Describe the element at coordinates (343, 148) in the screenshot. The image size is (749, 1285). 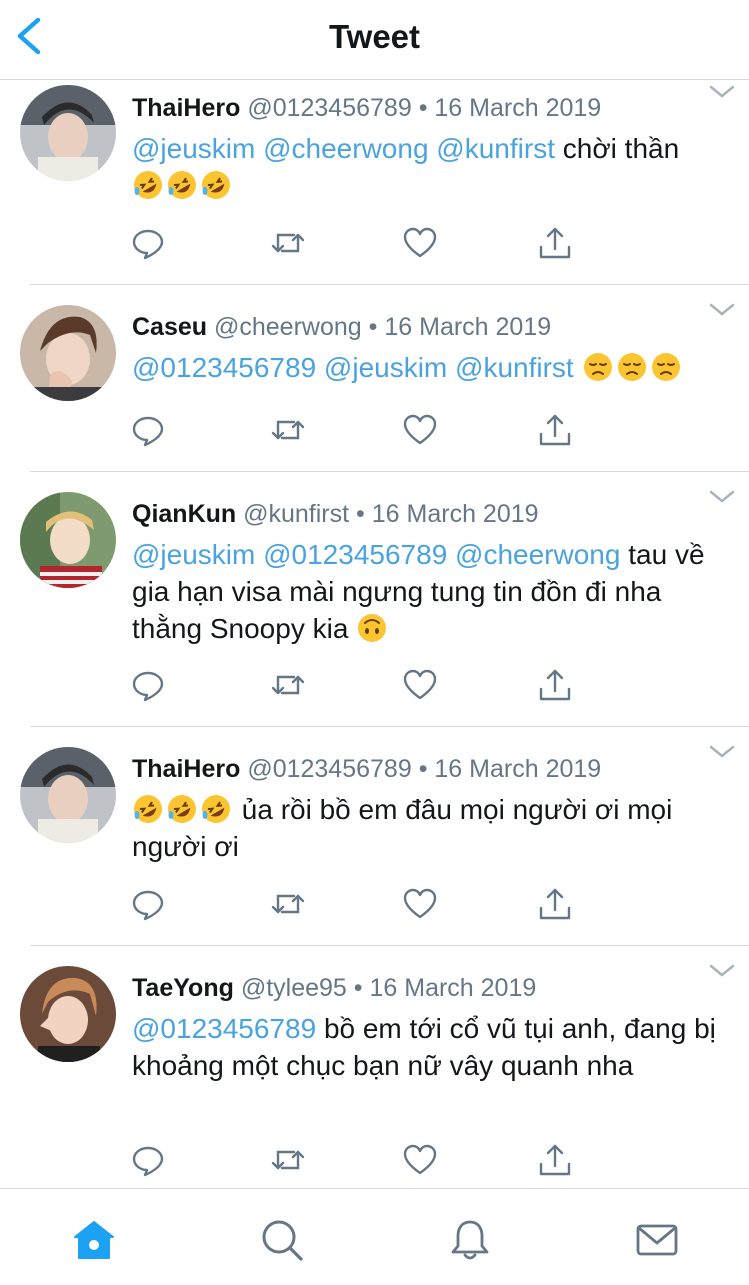
I see `mention-links: @jeuskim @cheerwong @kunfirst` at that location.